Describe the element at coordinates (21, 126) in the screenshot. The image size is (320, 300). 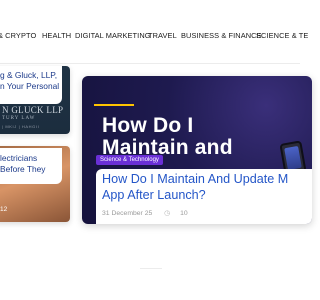
I see `thumbnail-sub2-text: | MKIJ | HAHGII` at that location.